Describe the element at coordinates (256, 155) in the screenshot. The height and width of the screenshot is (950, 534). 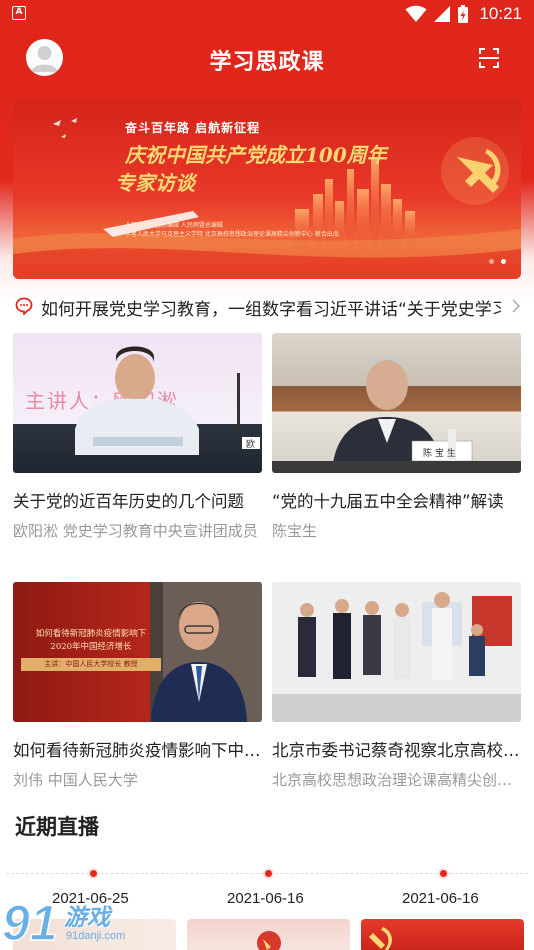
I see `banner-title-line-1: 庆祝中国共产党成立100周年` at that location.